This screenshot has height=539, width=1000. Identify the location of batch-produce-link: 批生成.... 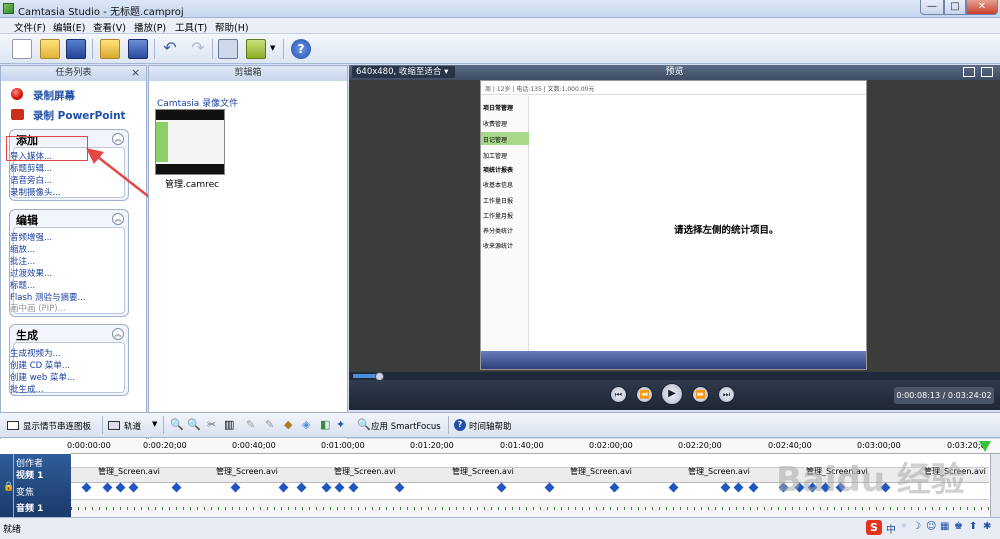
(27, 389).